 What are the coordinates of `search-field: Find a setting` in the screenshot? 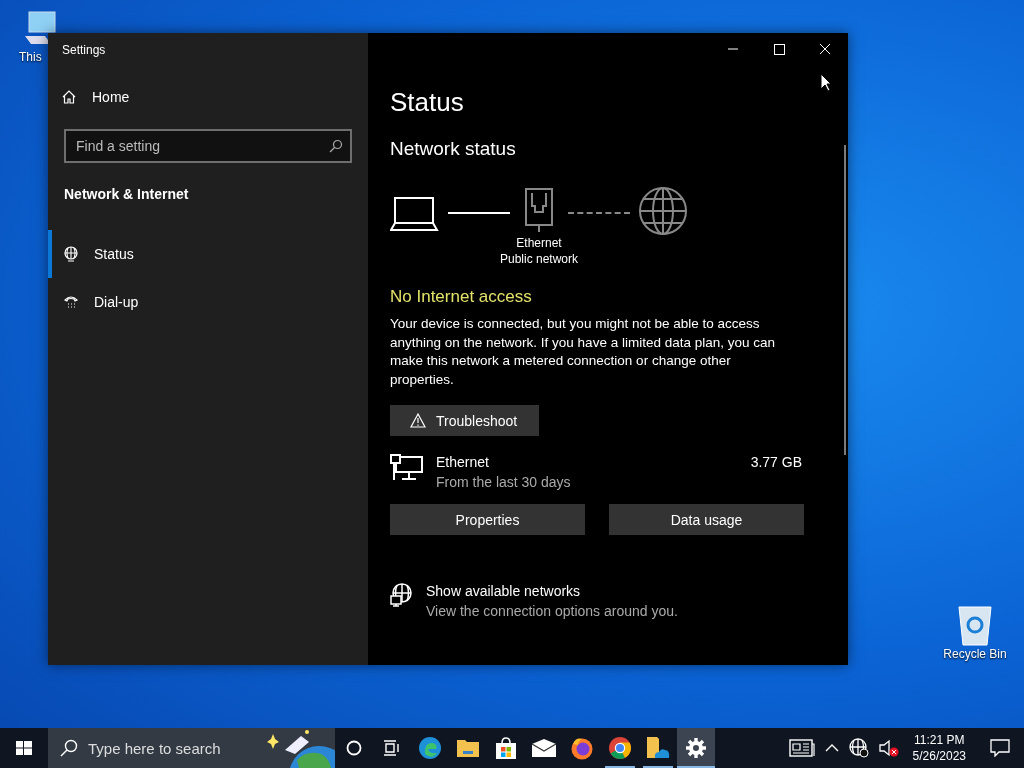 It's located at (208, 146).